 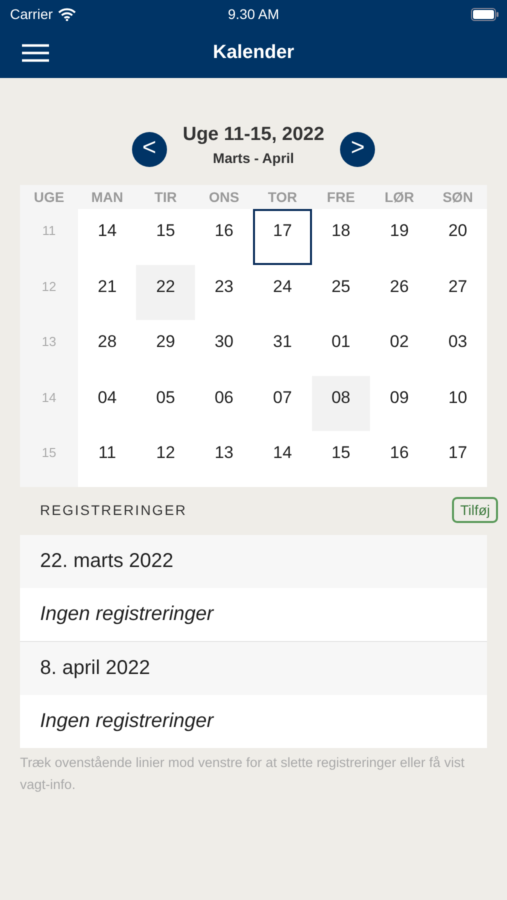 What do you see at coordinates (31, 14) in the screenshot?
I see `carrier-label: Carrier` at bounding box center [31, 14].